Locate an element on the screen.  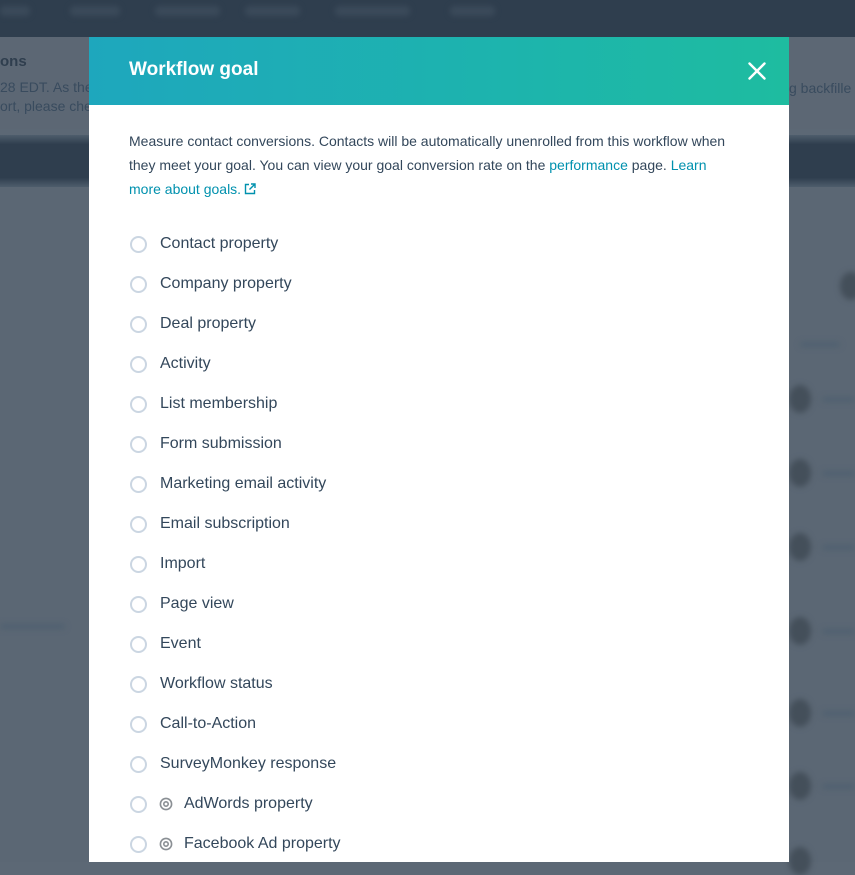
goal-option-page-view: Page view is located at coordinates (439, 604).